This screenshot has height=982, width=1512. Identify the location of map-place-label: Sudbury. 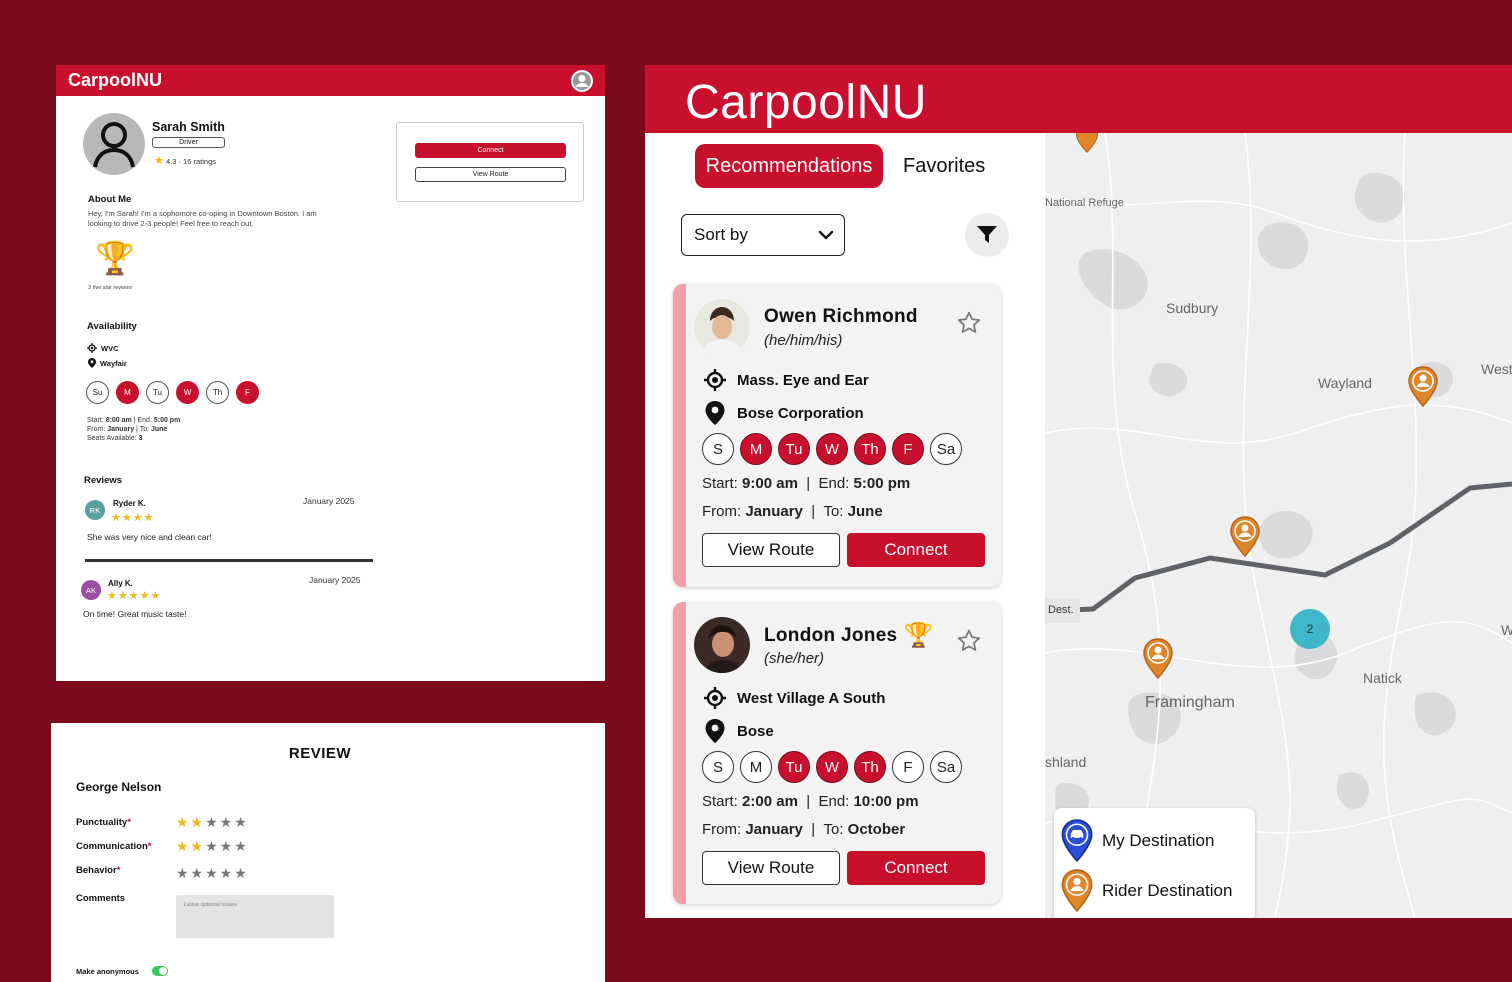
(1192, 308).